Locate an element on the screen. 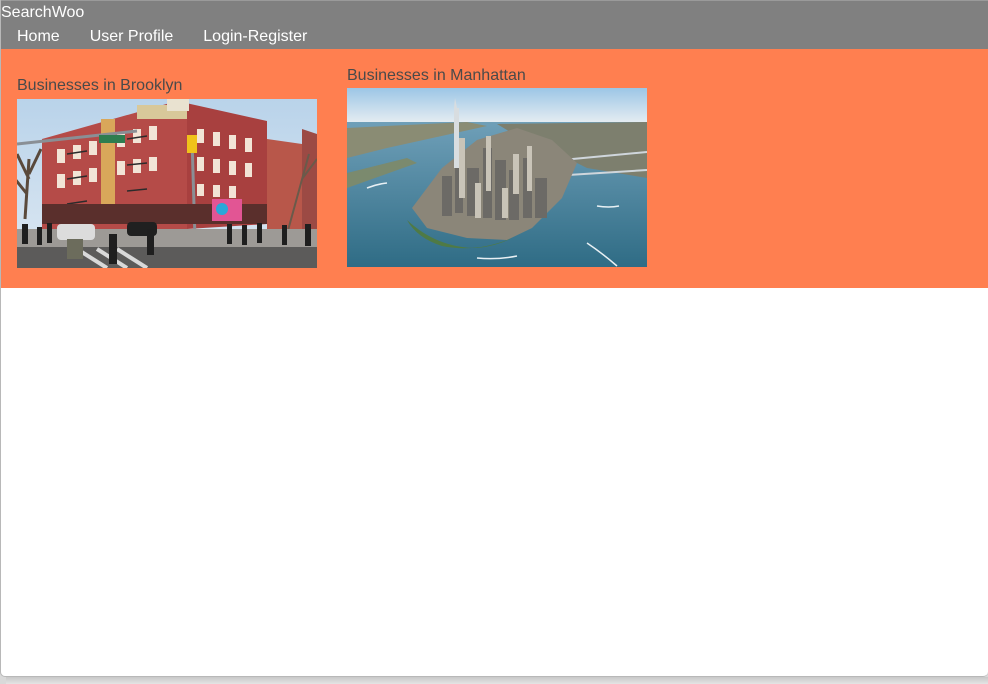 The height and width of the screenshot is (684, 988). window-shadow is located at coordinates (497, 680).